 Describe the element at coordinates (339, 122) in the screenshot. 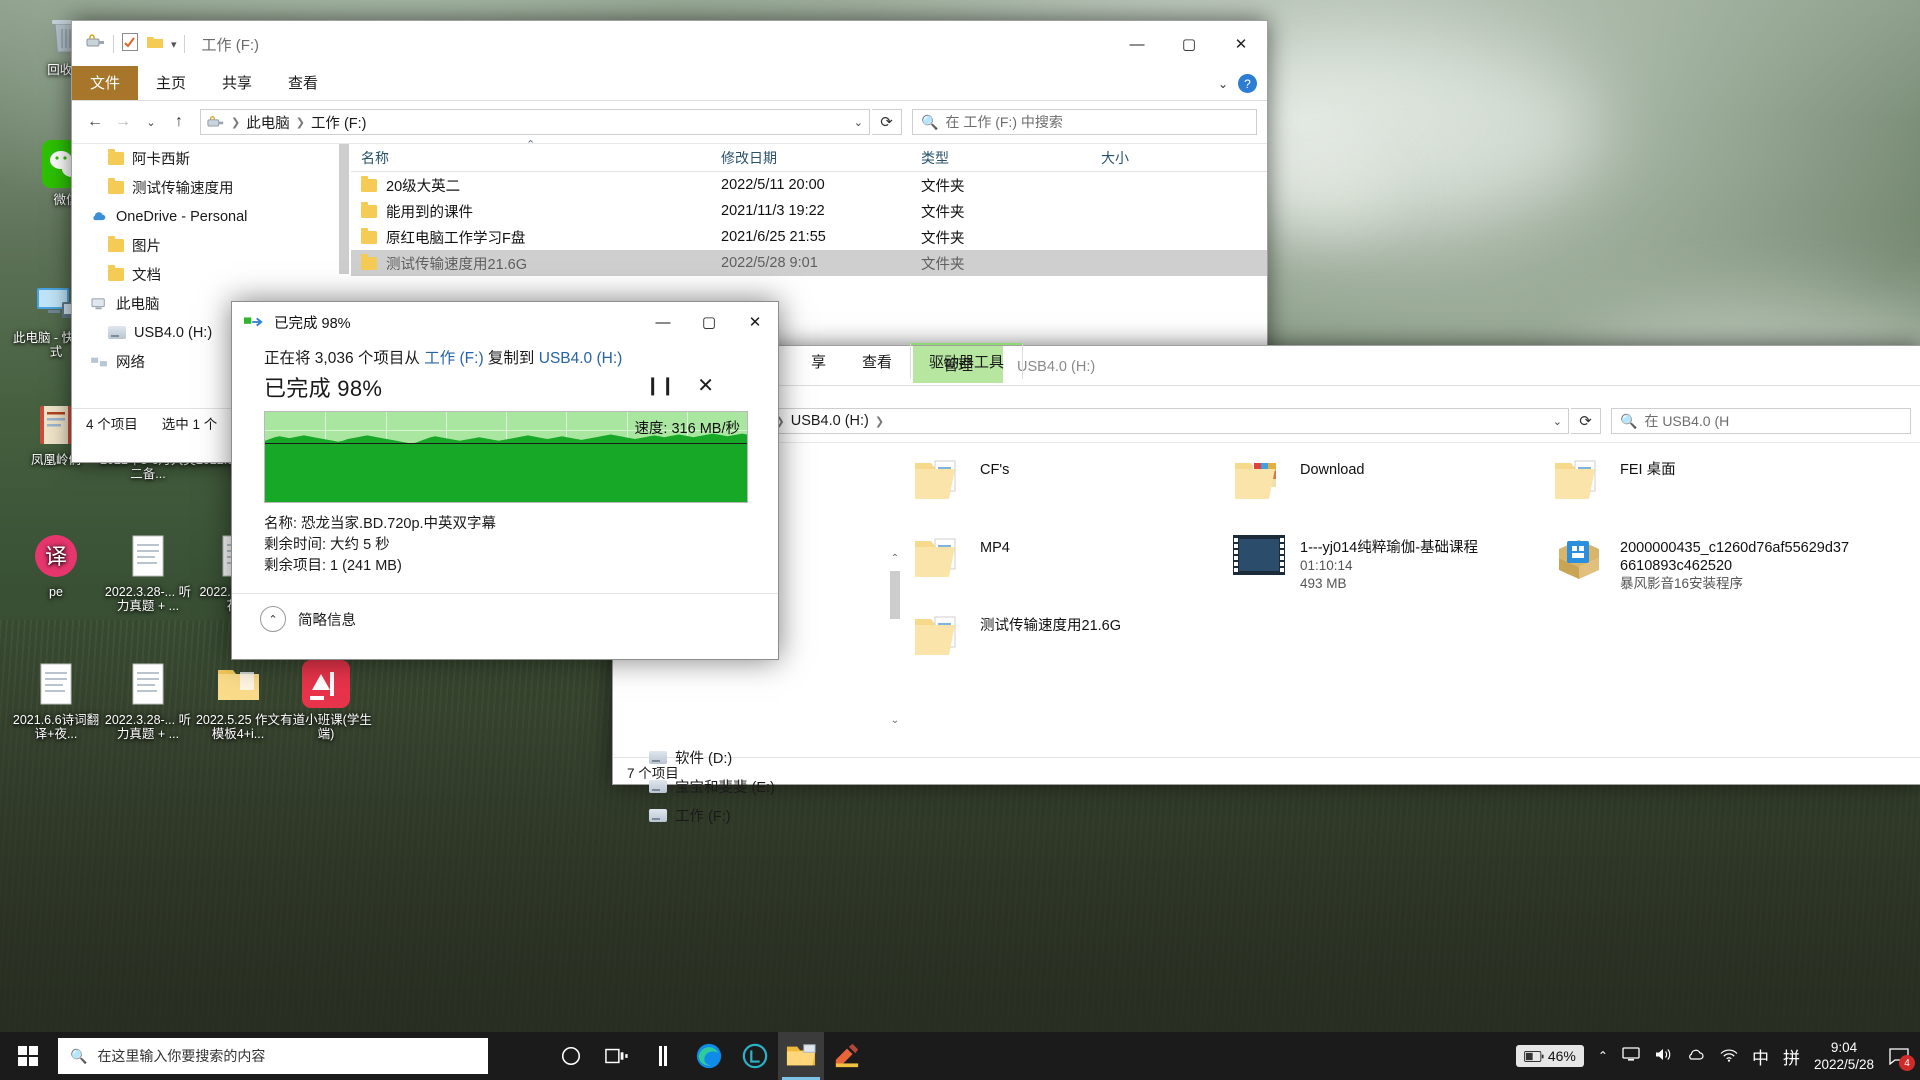

I see `breadcrumb-drive-f: 工作 (F:)` at that location.